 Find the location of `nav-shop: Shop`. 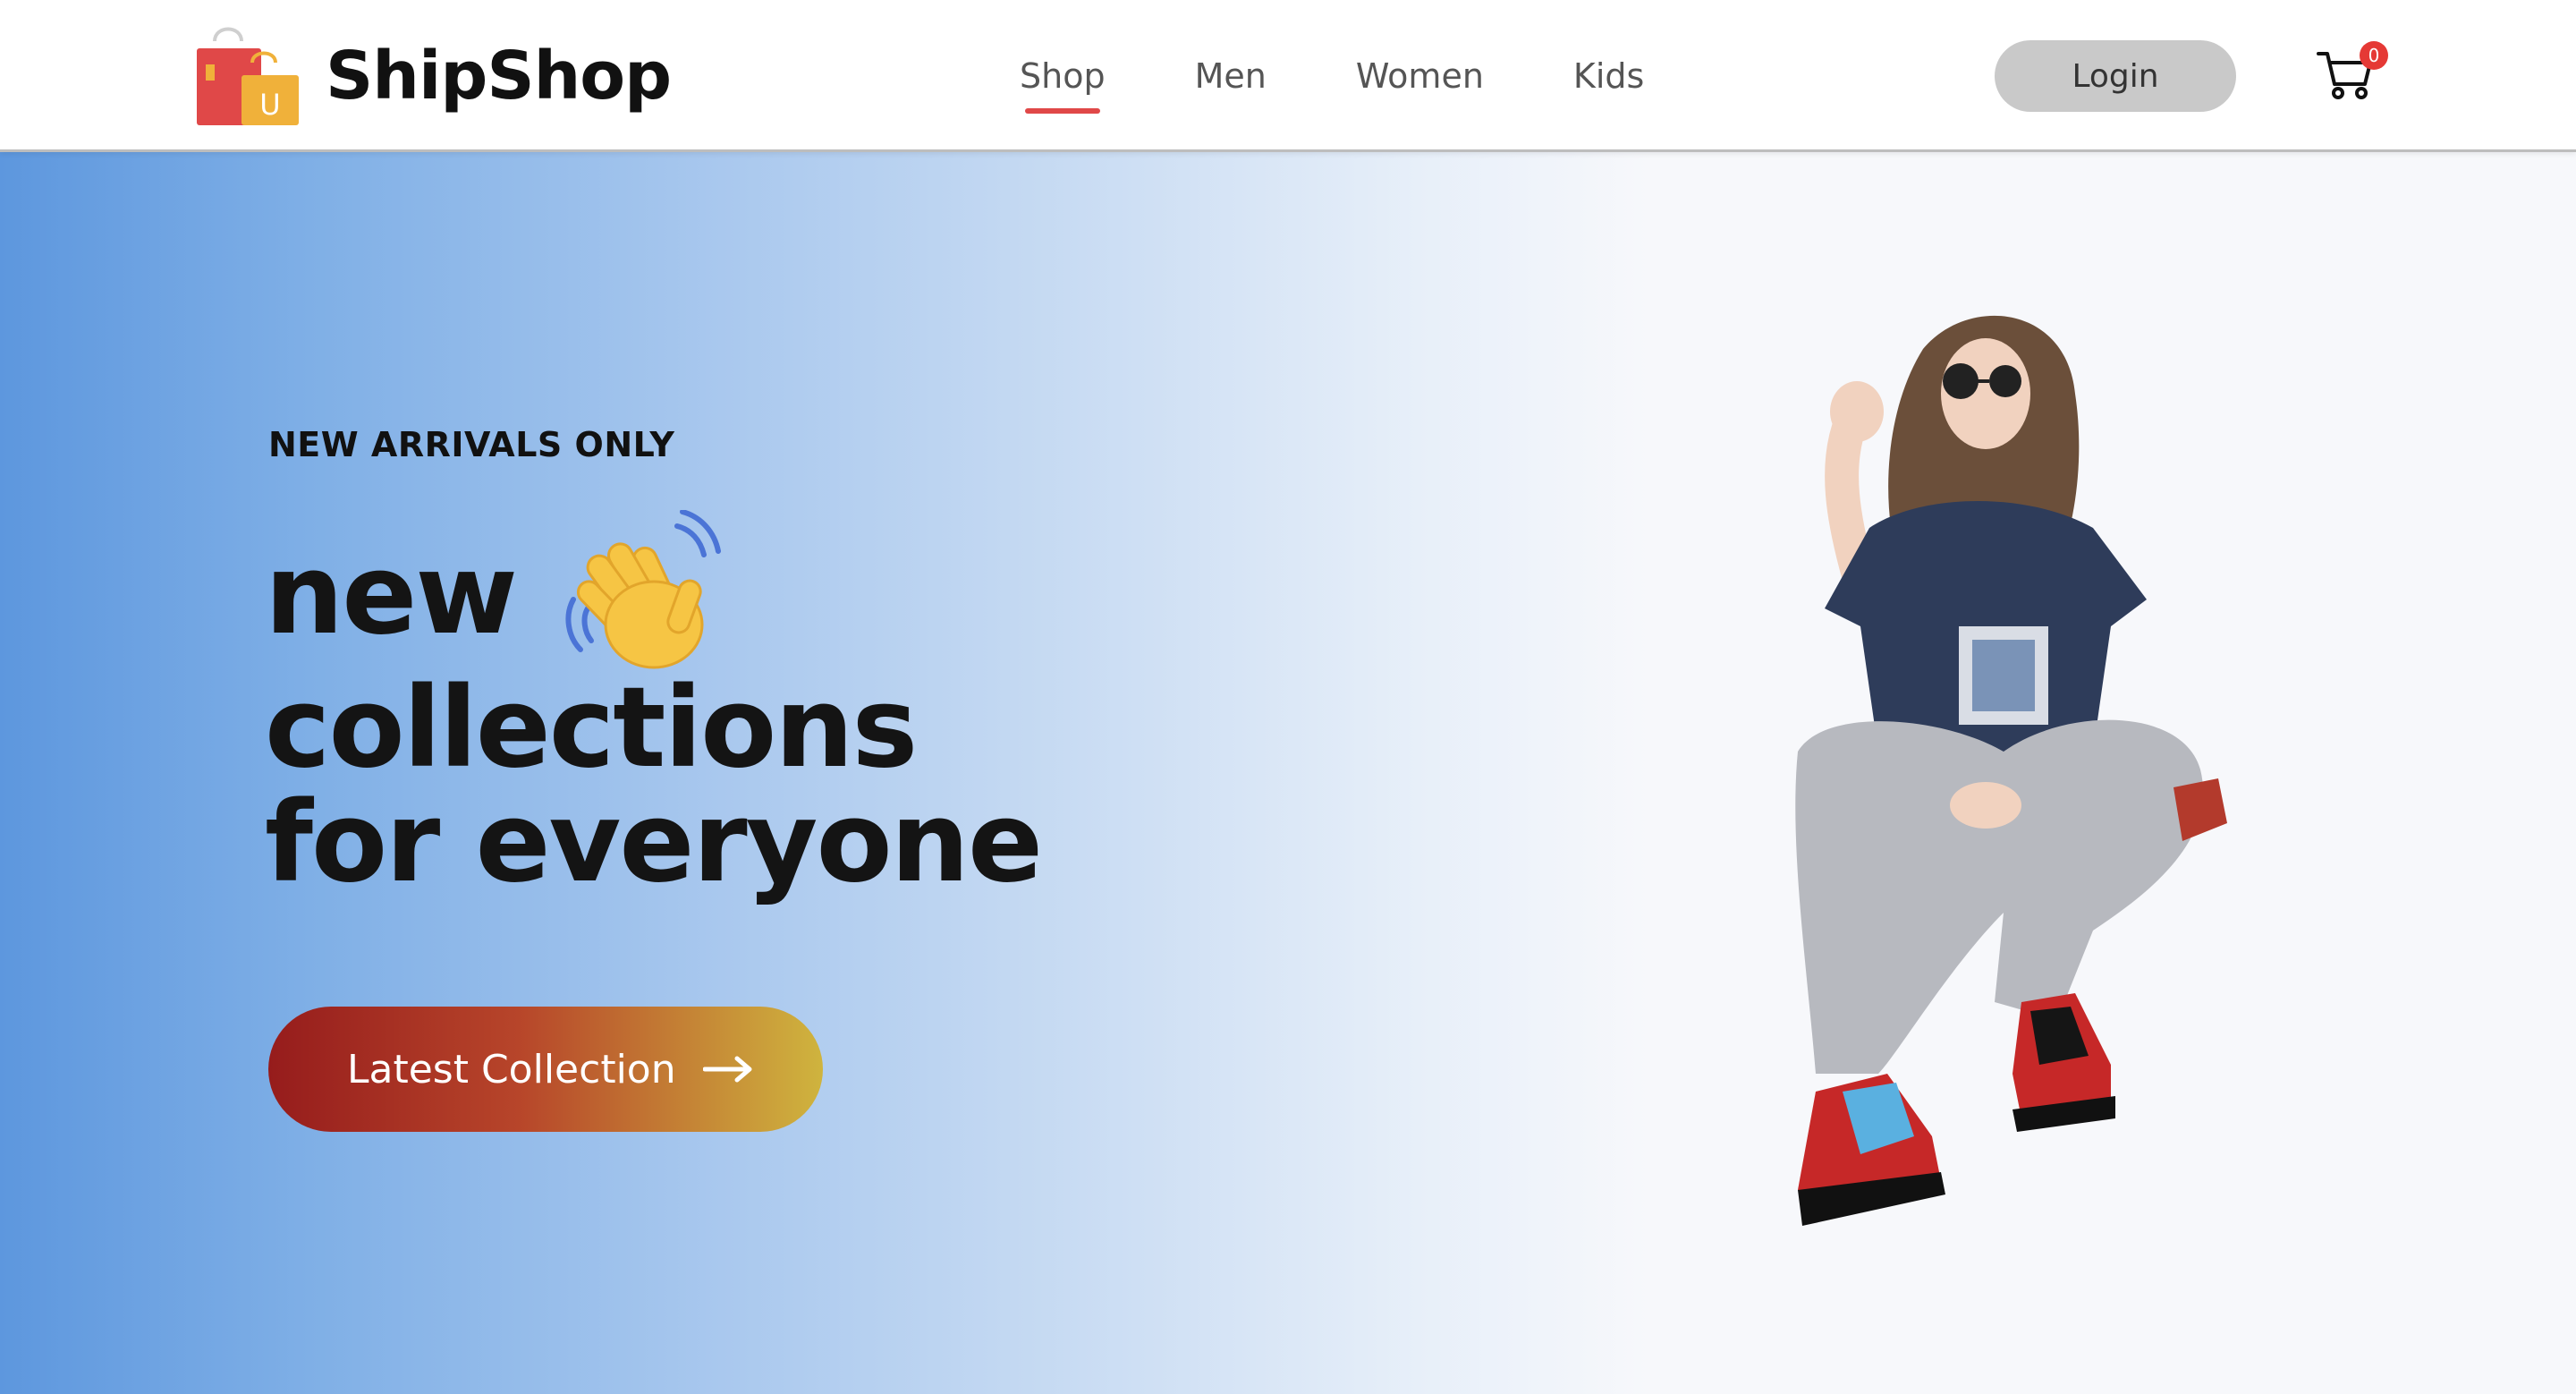

nav-shop: Shop is located at coordinates (1063, 85).